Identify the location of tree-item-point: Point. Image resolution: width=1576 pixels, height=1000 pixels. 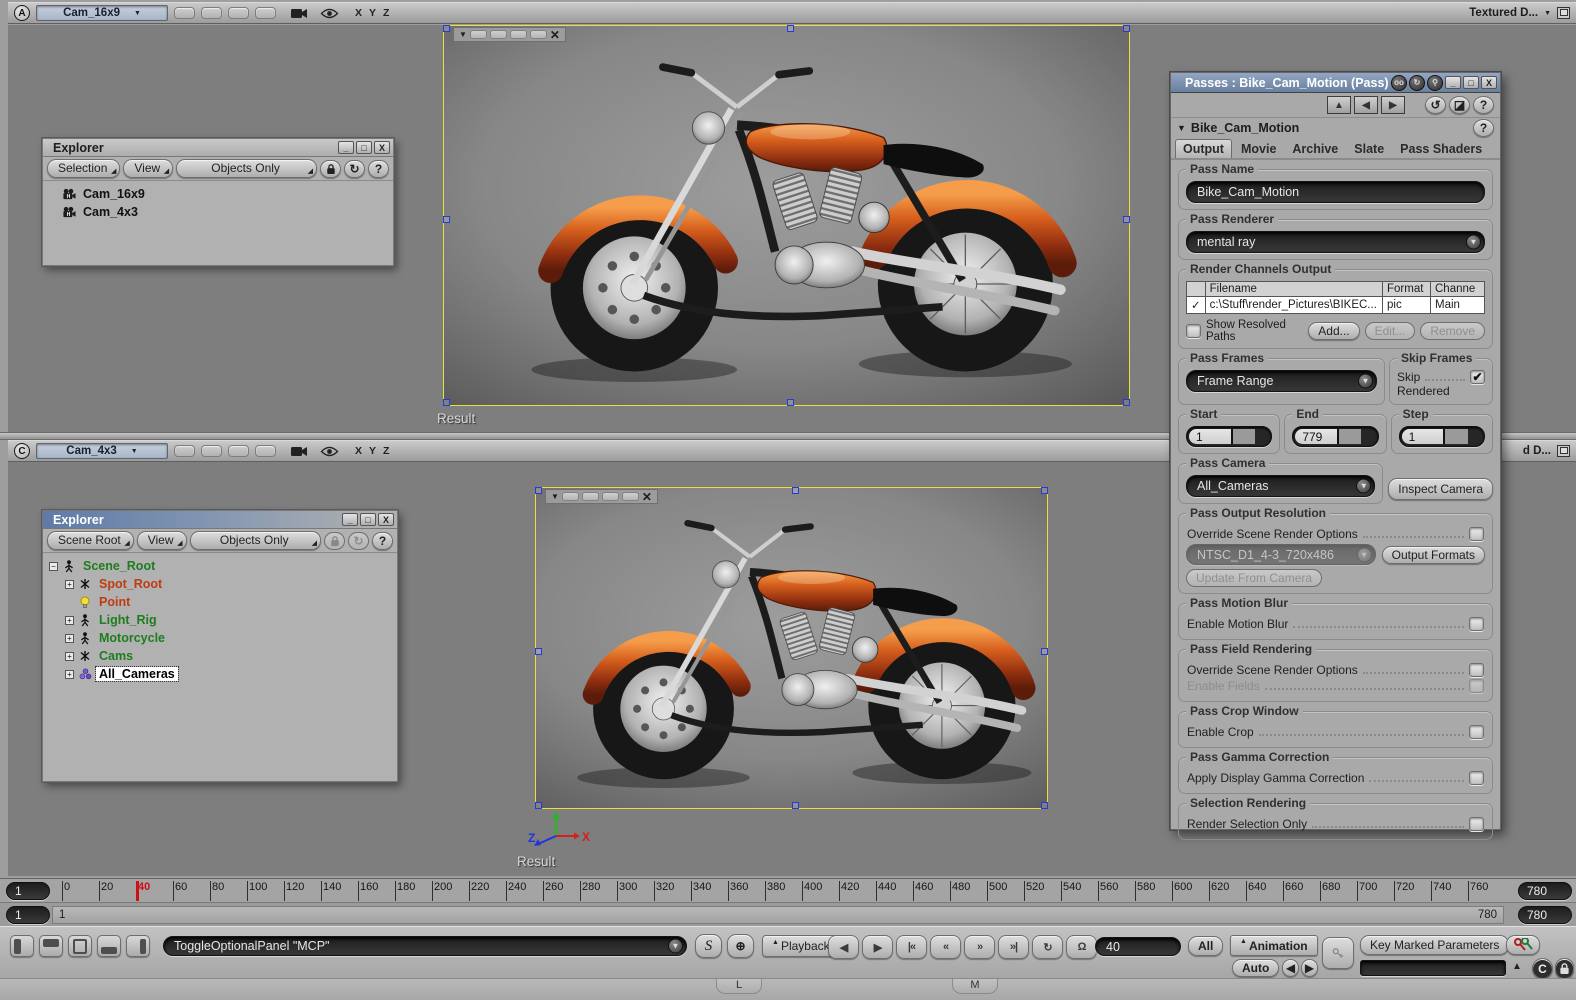
(220, 602).